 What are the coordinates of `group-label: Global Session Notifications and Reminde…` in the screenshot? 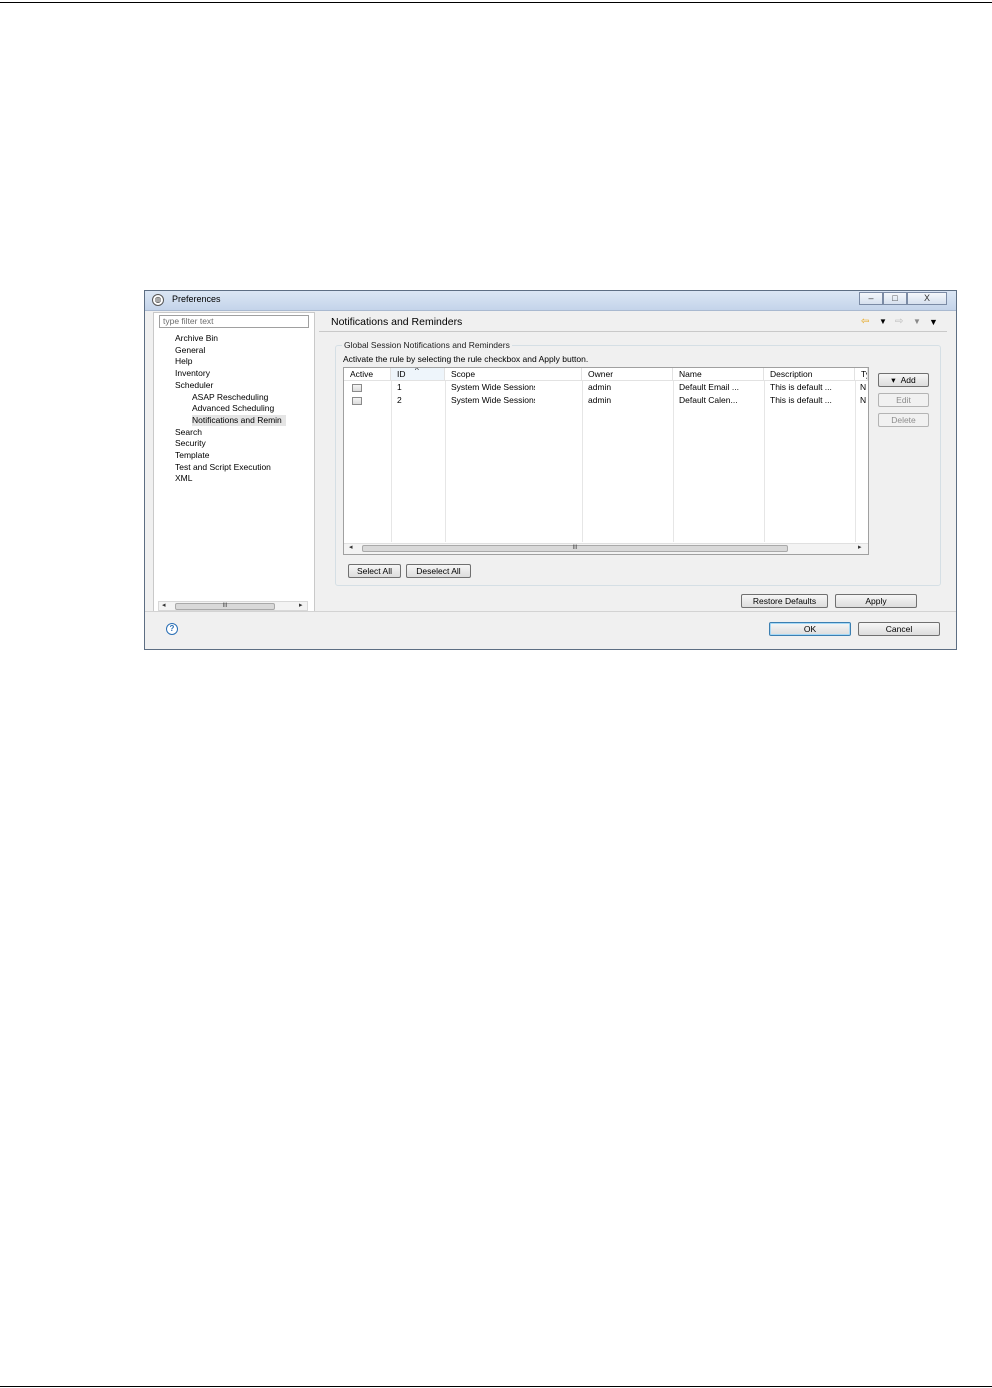 It's located at (427, 345).